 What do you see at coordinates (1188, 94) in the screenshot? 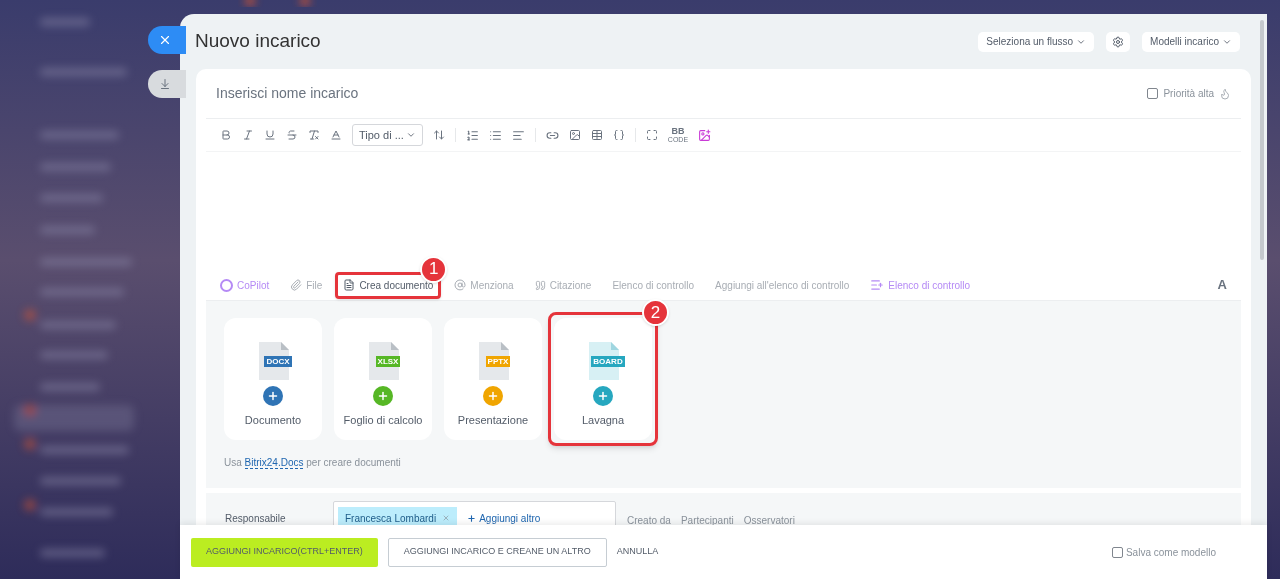
I see `high-priority-label: Priorità alta` at bounding box center [1188, 94].